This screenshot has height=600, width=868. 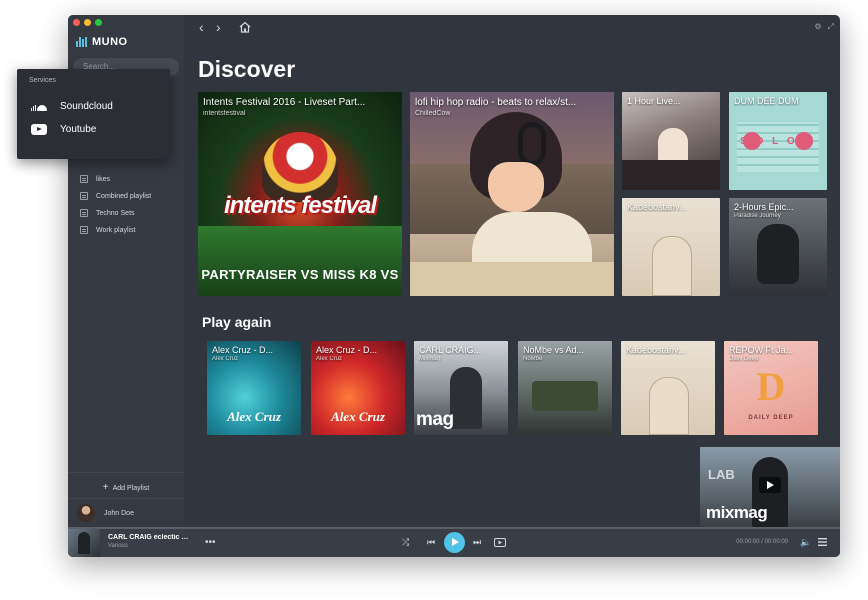 I want to click on video-icon, so click(x=500, y=542).